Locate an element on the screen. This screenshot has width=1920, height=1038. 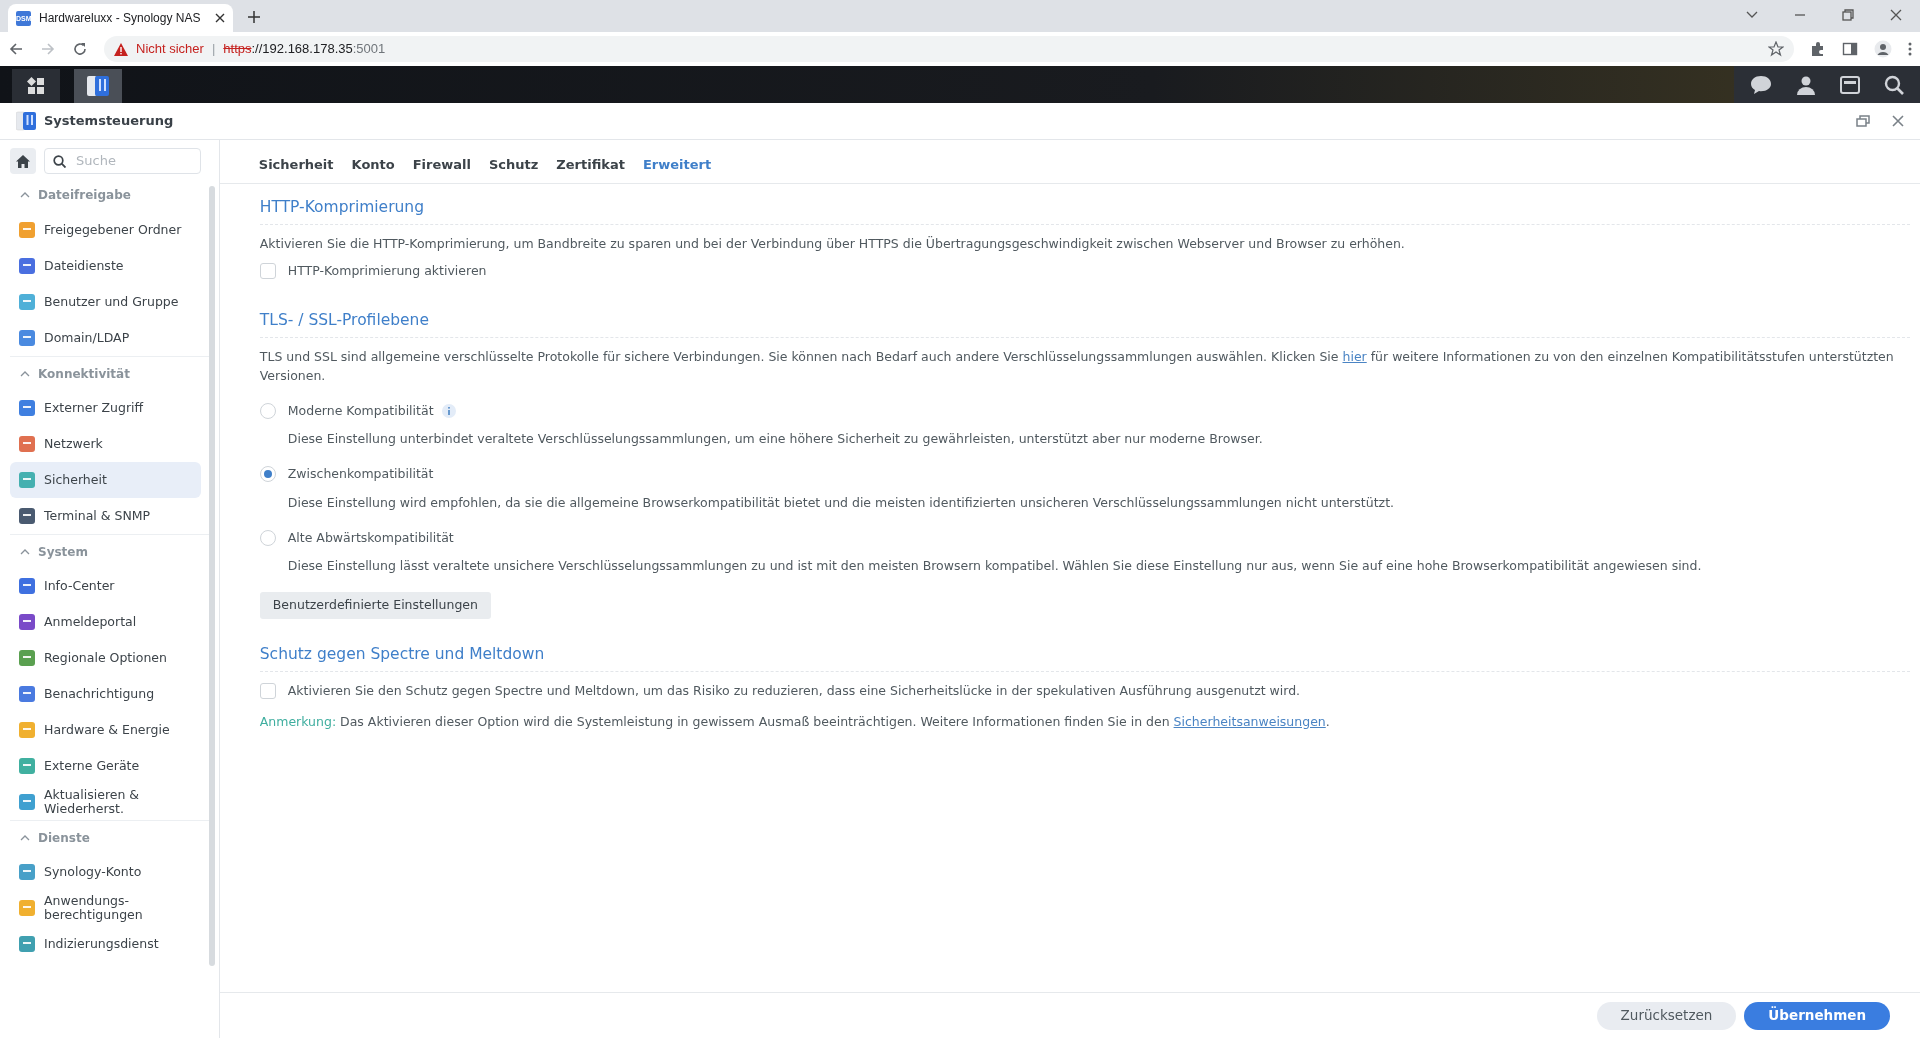
option-description: Diese Einstellung wird empfohlen, da sie die allgemeine Browserkompatibilität bietet und die meisten identifizierten unsicheren Verschlüsselungssammlungen nicht unterstützt. is located at coordinates (841, 502).